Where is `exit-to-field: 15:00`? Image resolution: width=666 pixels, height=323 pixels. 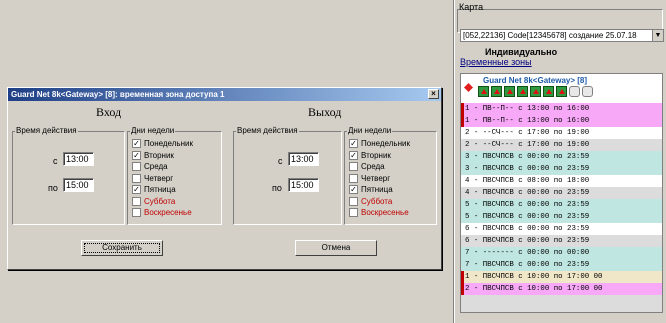 exit-to-field: 15:00 is located at coordinates (303, 185).